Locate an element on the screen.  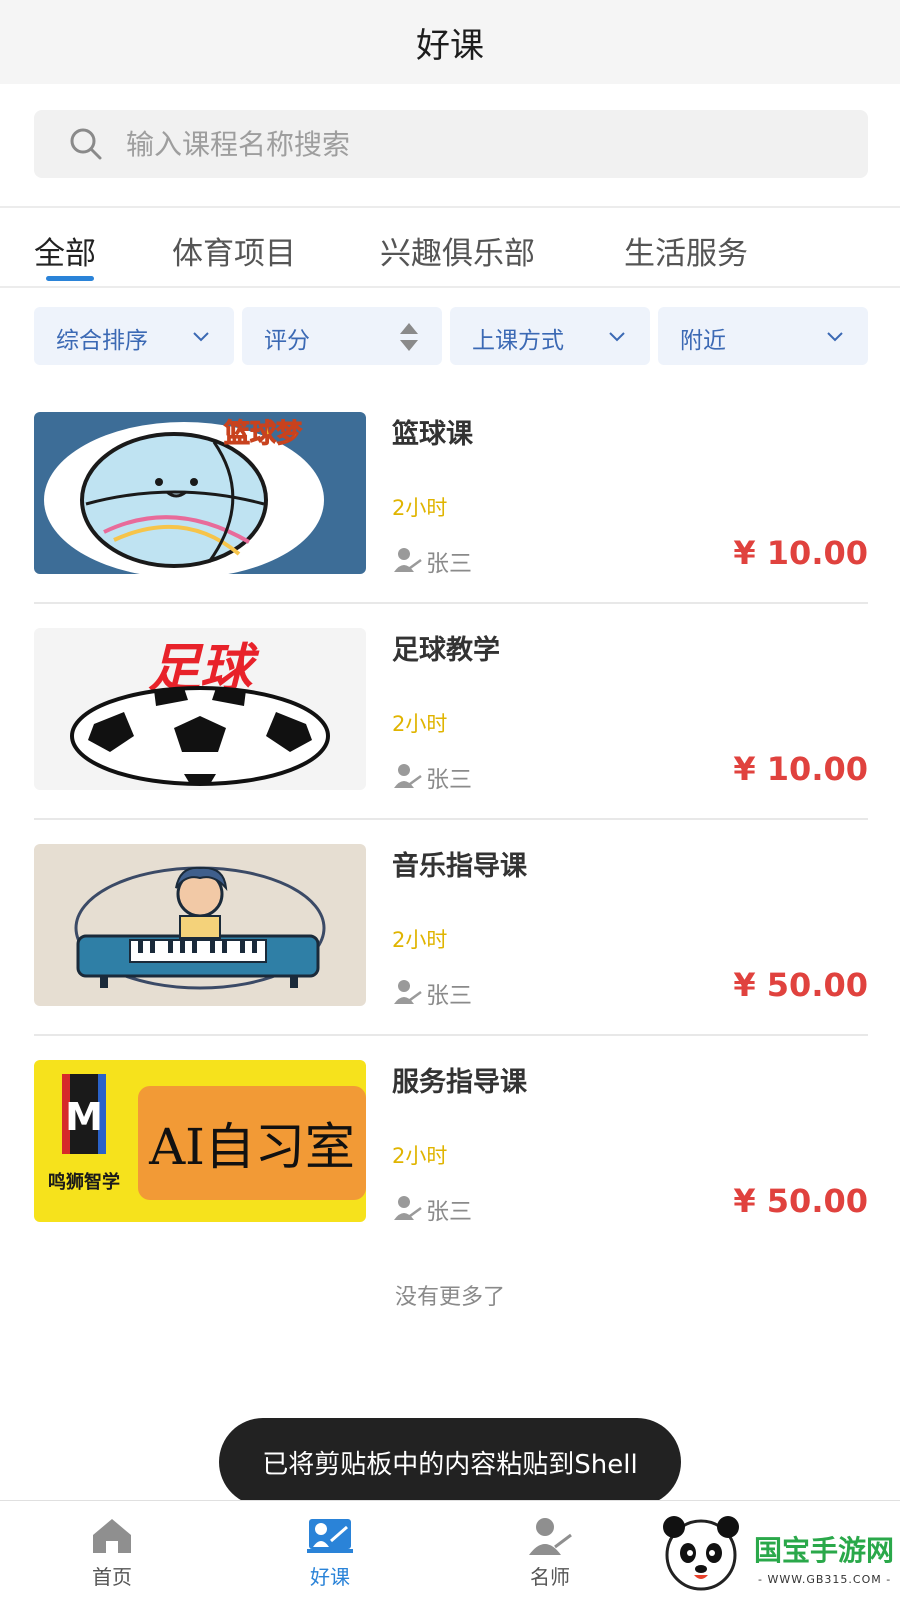
thumbnail-brand-text: 鸣狮智学 is located at coordinates (84, 1182).